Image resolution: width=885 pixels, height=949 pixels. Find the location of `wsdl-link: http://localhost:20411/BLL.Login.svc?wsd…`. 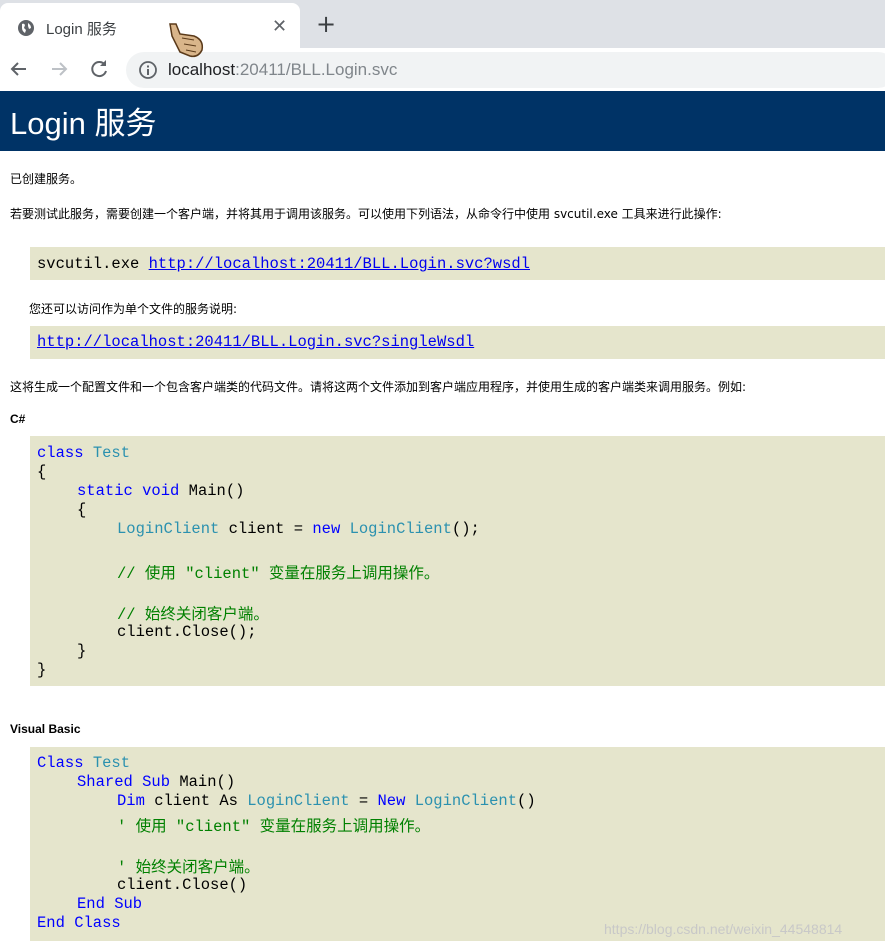

wsdl-link: http://localhost:20411/BLL.Login.svc?wsd… is located at coordinates (339, 264).